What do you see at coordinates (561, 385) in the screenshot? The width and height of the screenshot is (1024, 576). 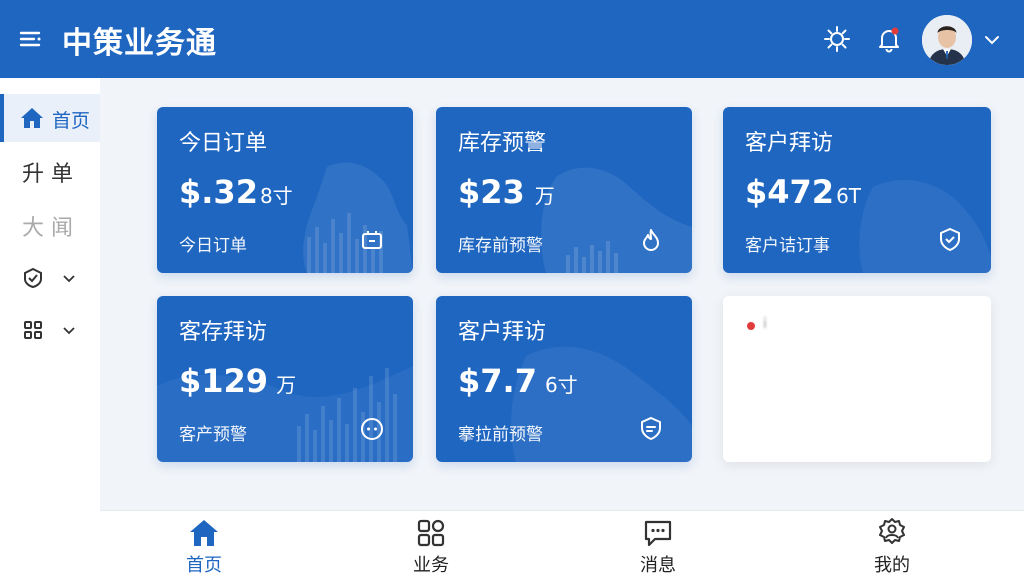 I see `card-value-unit: 6寸` at bounding box center [561, 385].